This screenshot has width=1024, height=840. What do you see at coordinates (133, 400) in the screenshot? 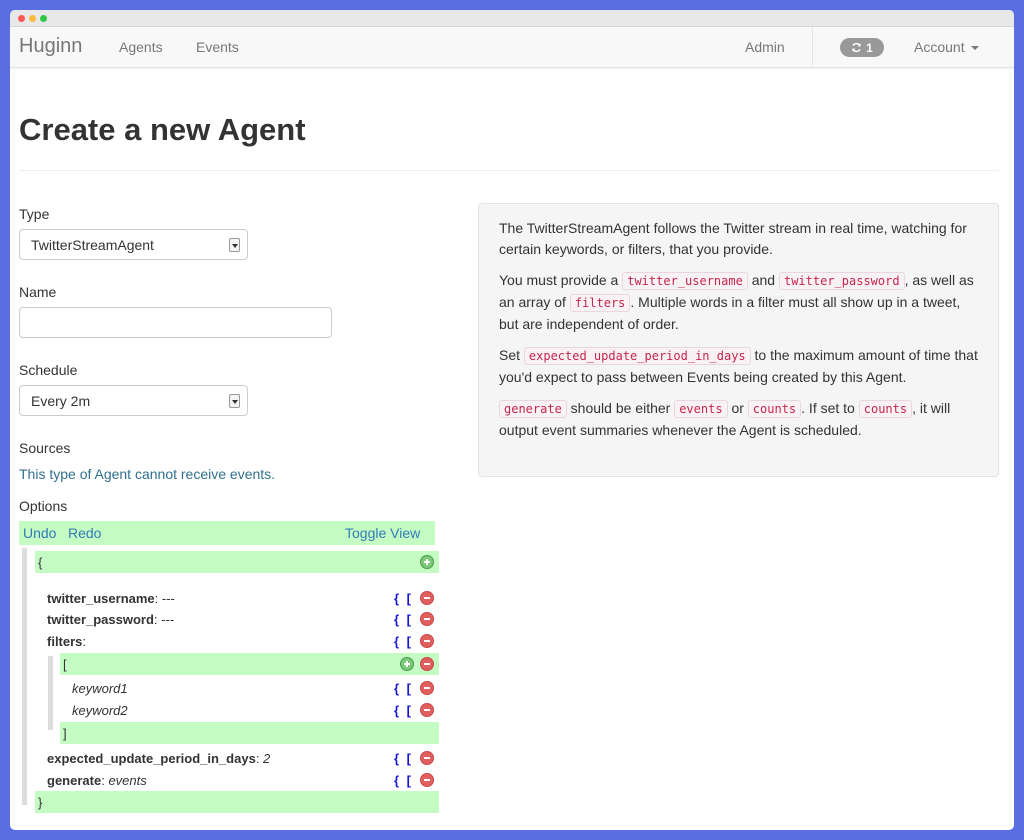
I see `schedule-select: Every 2m` at bounding box center [133, 400].